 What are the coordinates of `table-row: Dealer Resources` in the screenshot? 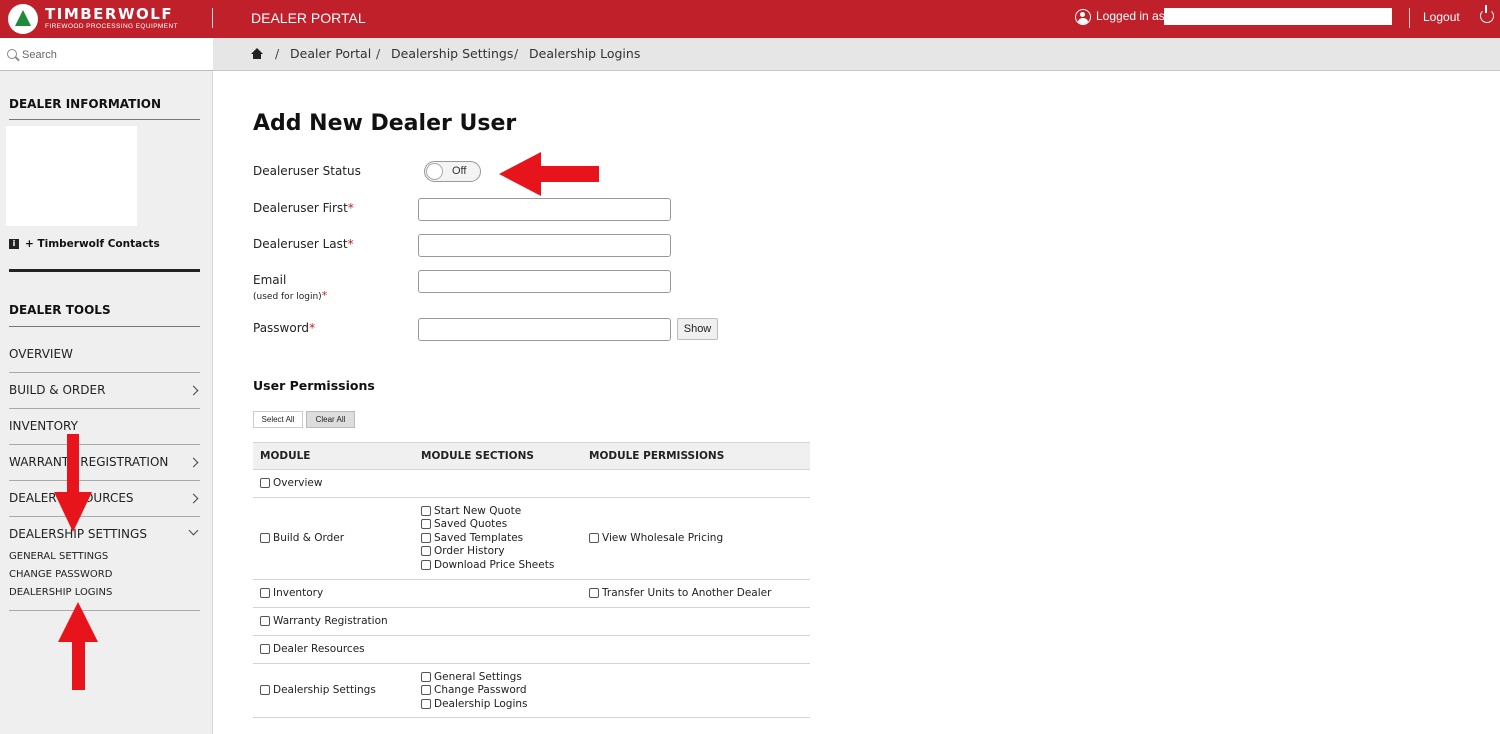 It's located at (531, 650).